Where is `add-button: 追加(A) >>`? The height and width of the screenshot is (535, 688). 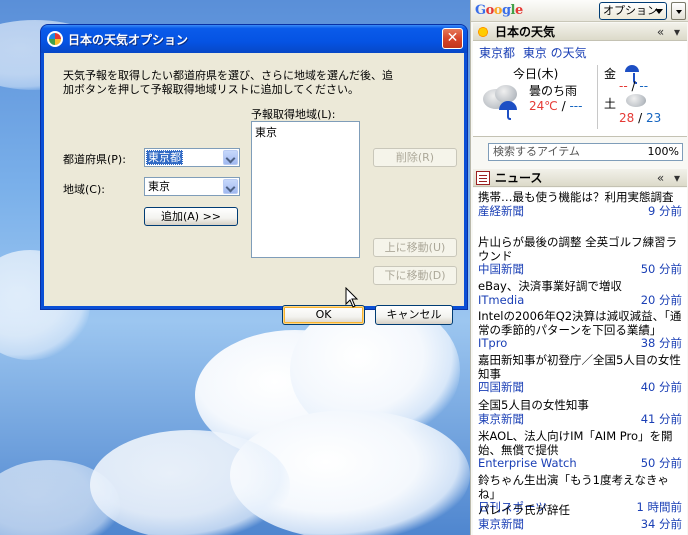 add-button: 追加(A) >> is located at coordinates (191, 216).